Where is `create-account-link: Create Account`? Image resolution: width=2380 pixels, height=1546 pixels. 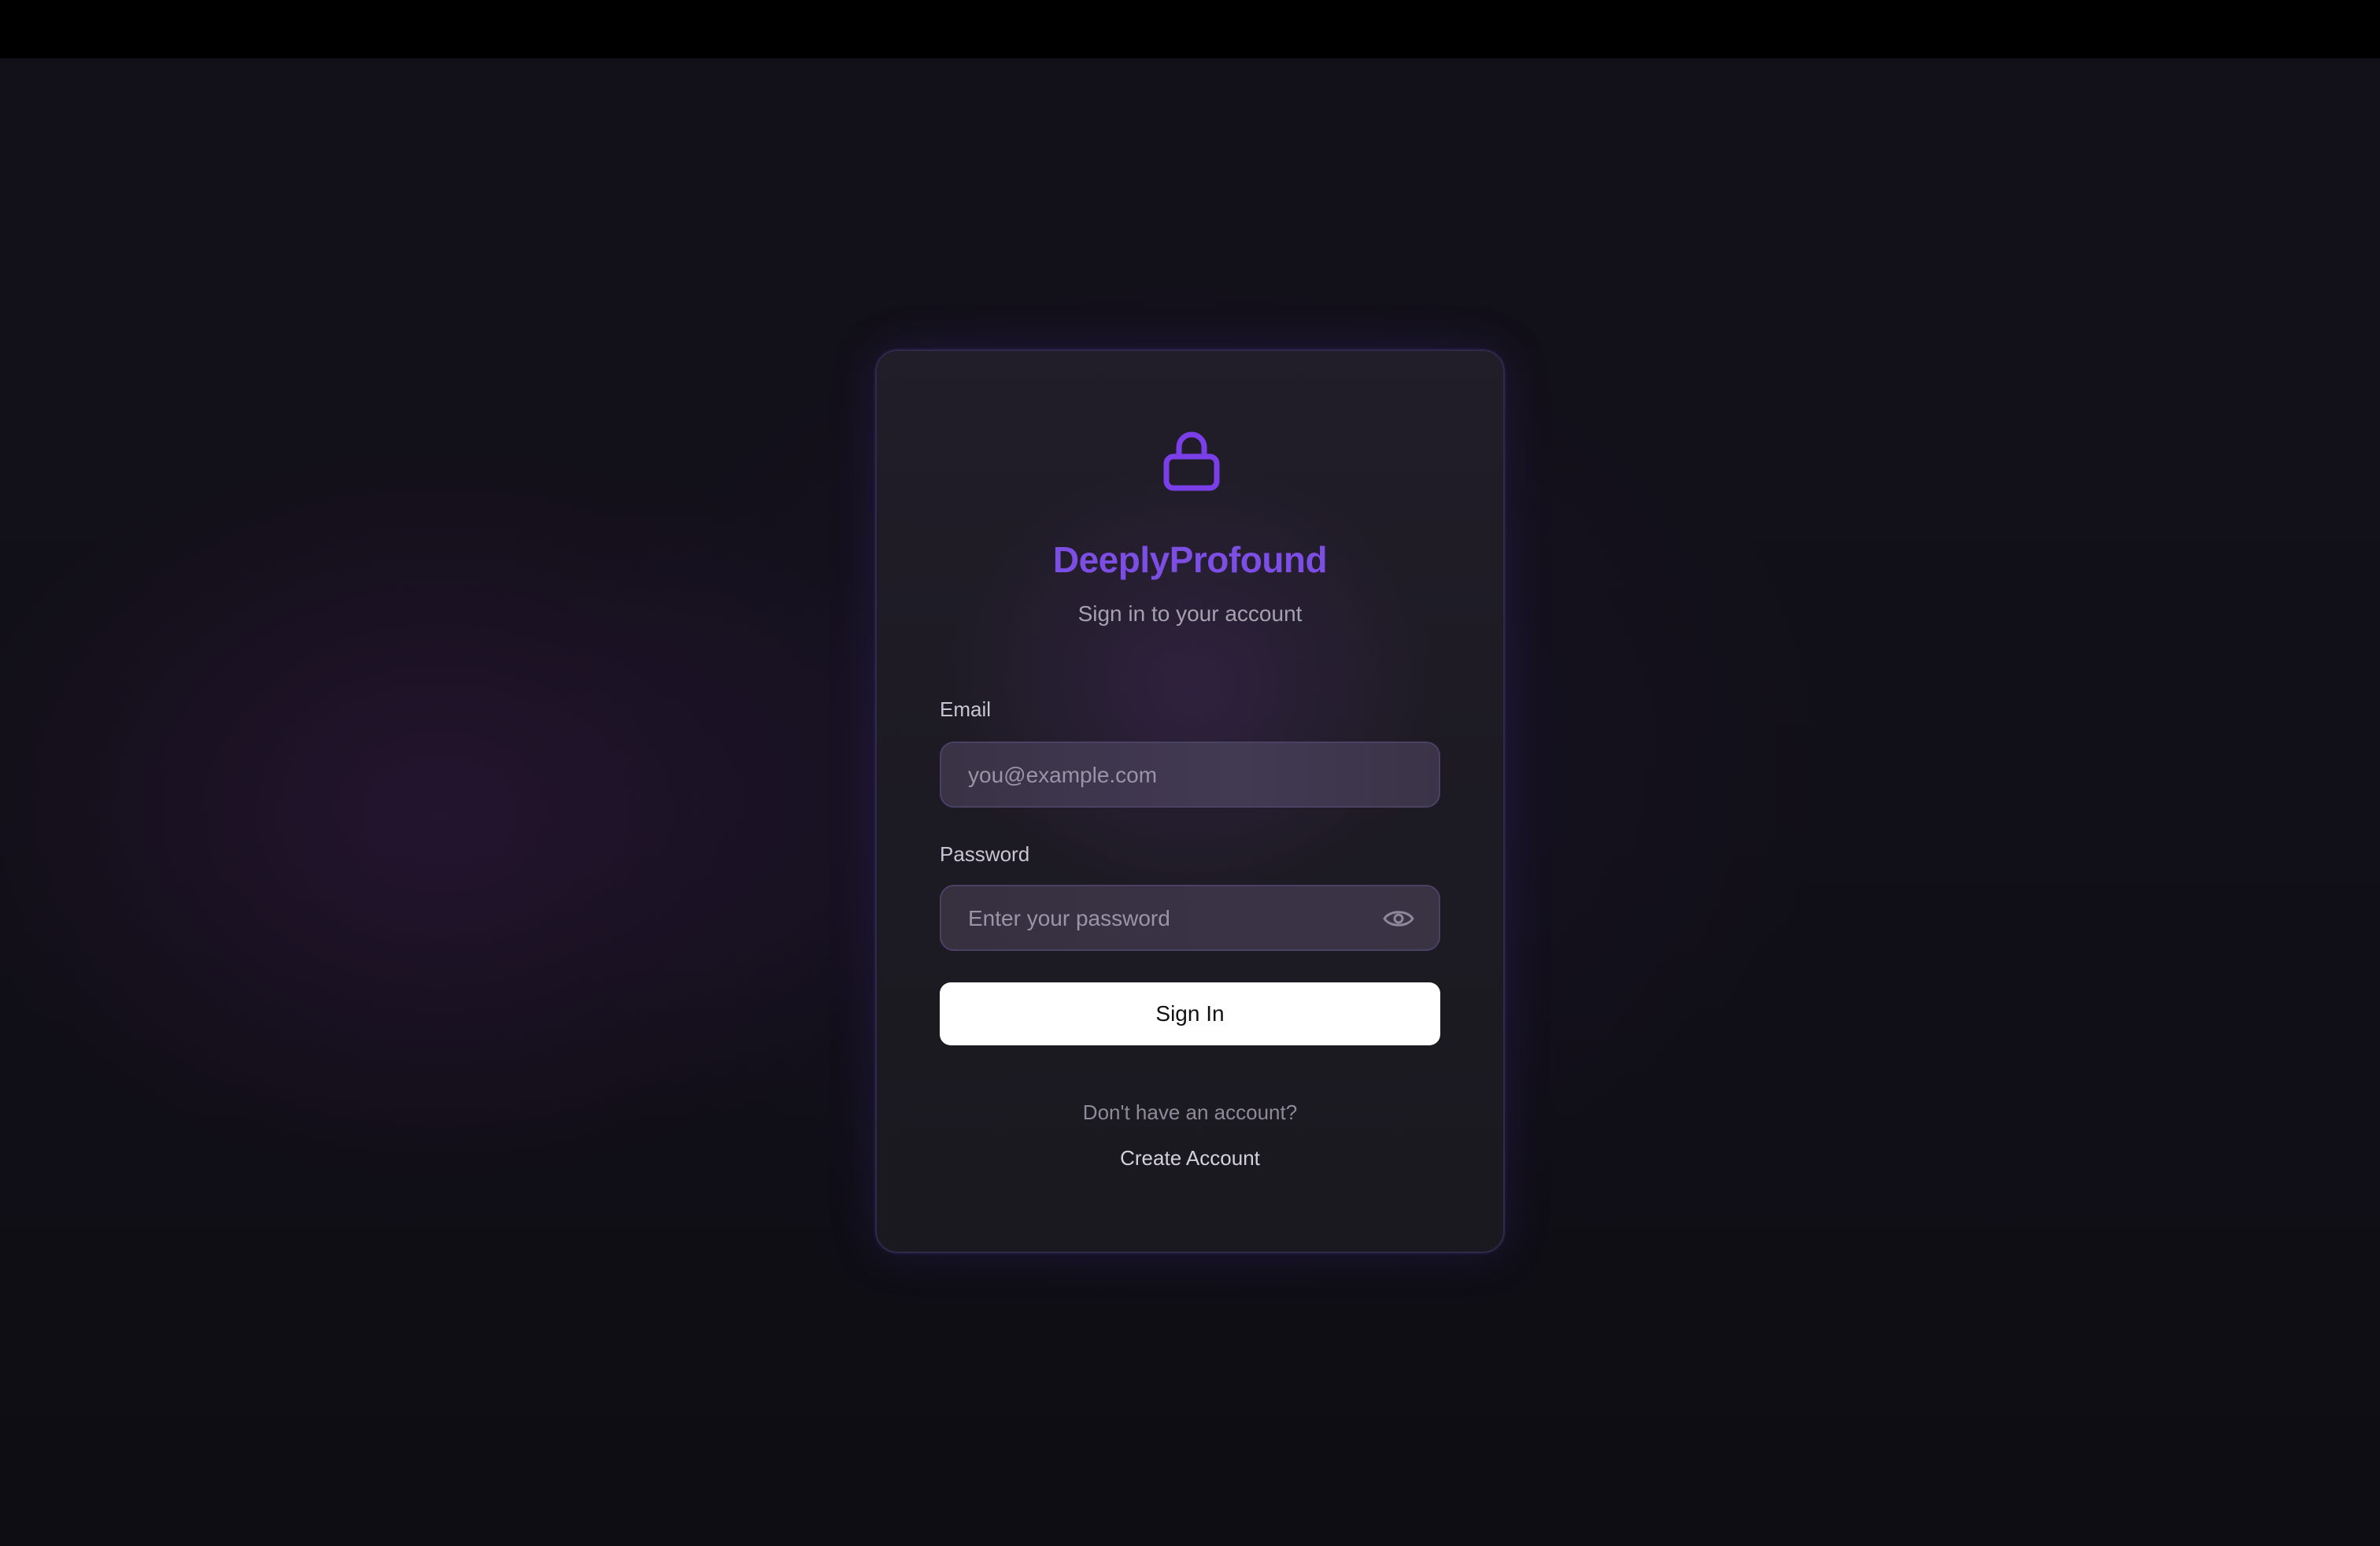
create-account-link: Create Account is located at coordinates (1190, 1158).